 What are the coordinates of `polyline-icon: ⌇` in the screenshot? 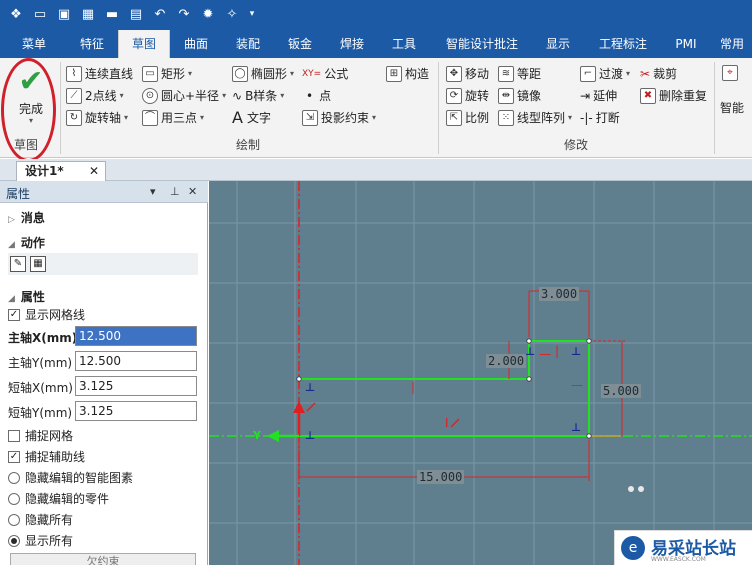 It's located at (74, 74).